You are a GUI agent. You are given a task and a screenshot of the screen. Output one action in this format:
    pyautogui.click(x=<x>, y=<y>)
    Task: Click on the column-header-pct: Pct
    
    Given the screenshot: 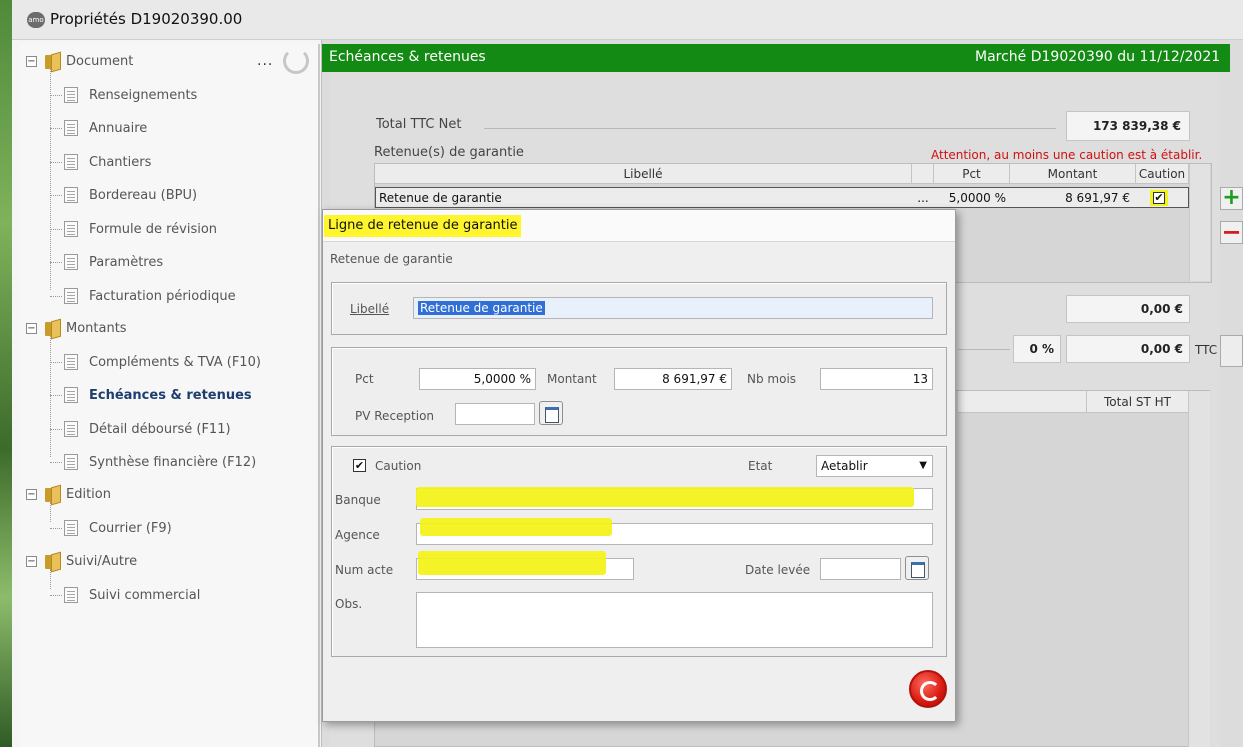 What is the action you would take?
    pyautogui.click(x=972, y=174)
    